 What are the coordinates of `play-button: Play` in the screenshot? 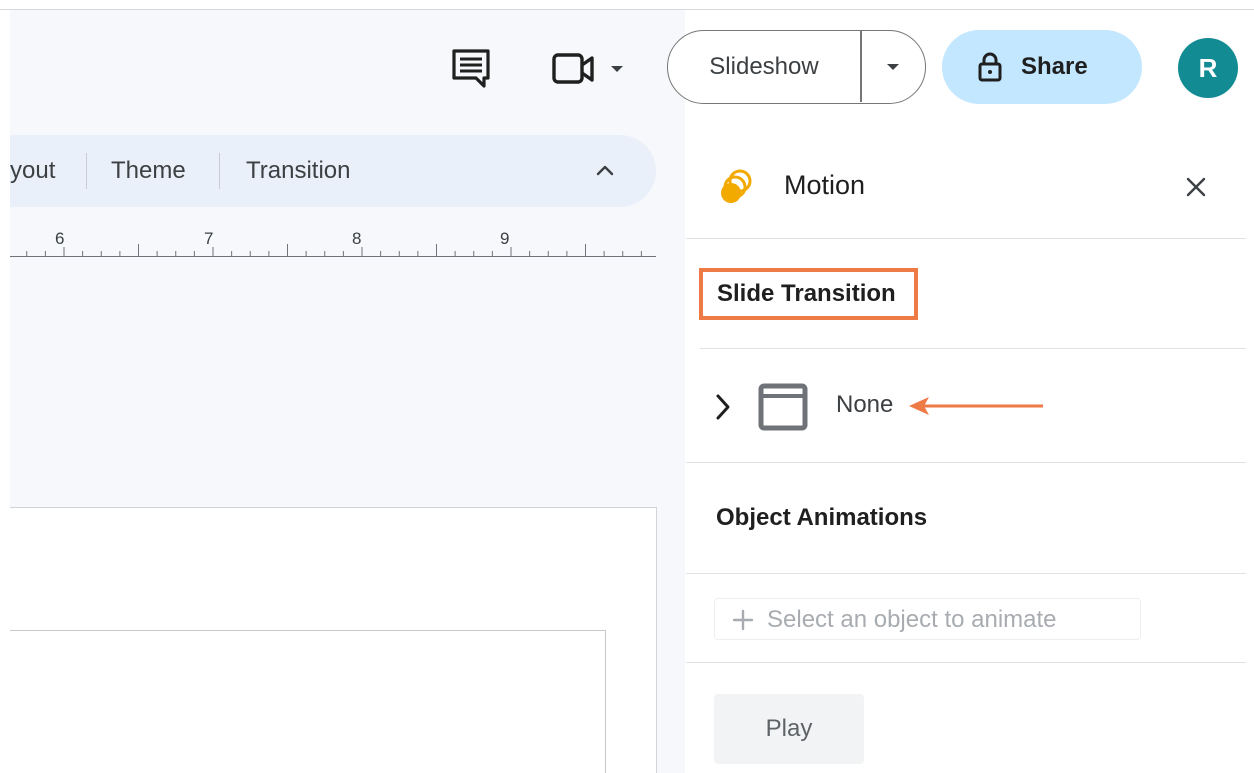 It's located at (789, 729).